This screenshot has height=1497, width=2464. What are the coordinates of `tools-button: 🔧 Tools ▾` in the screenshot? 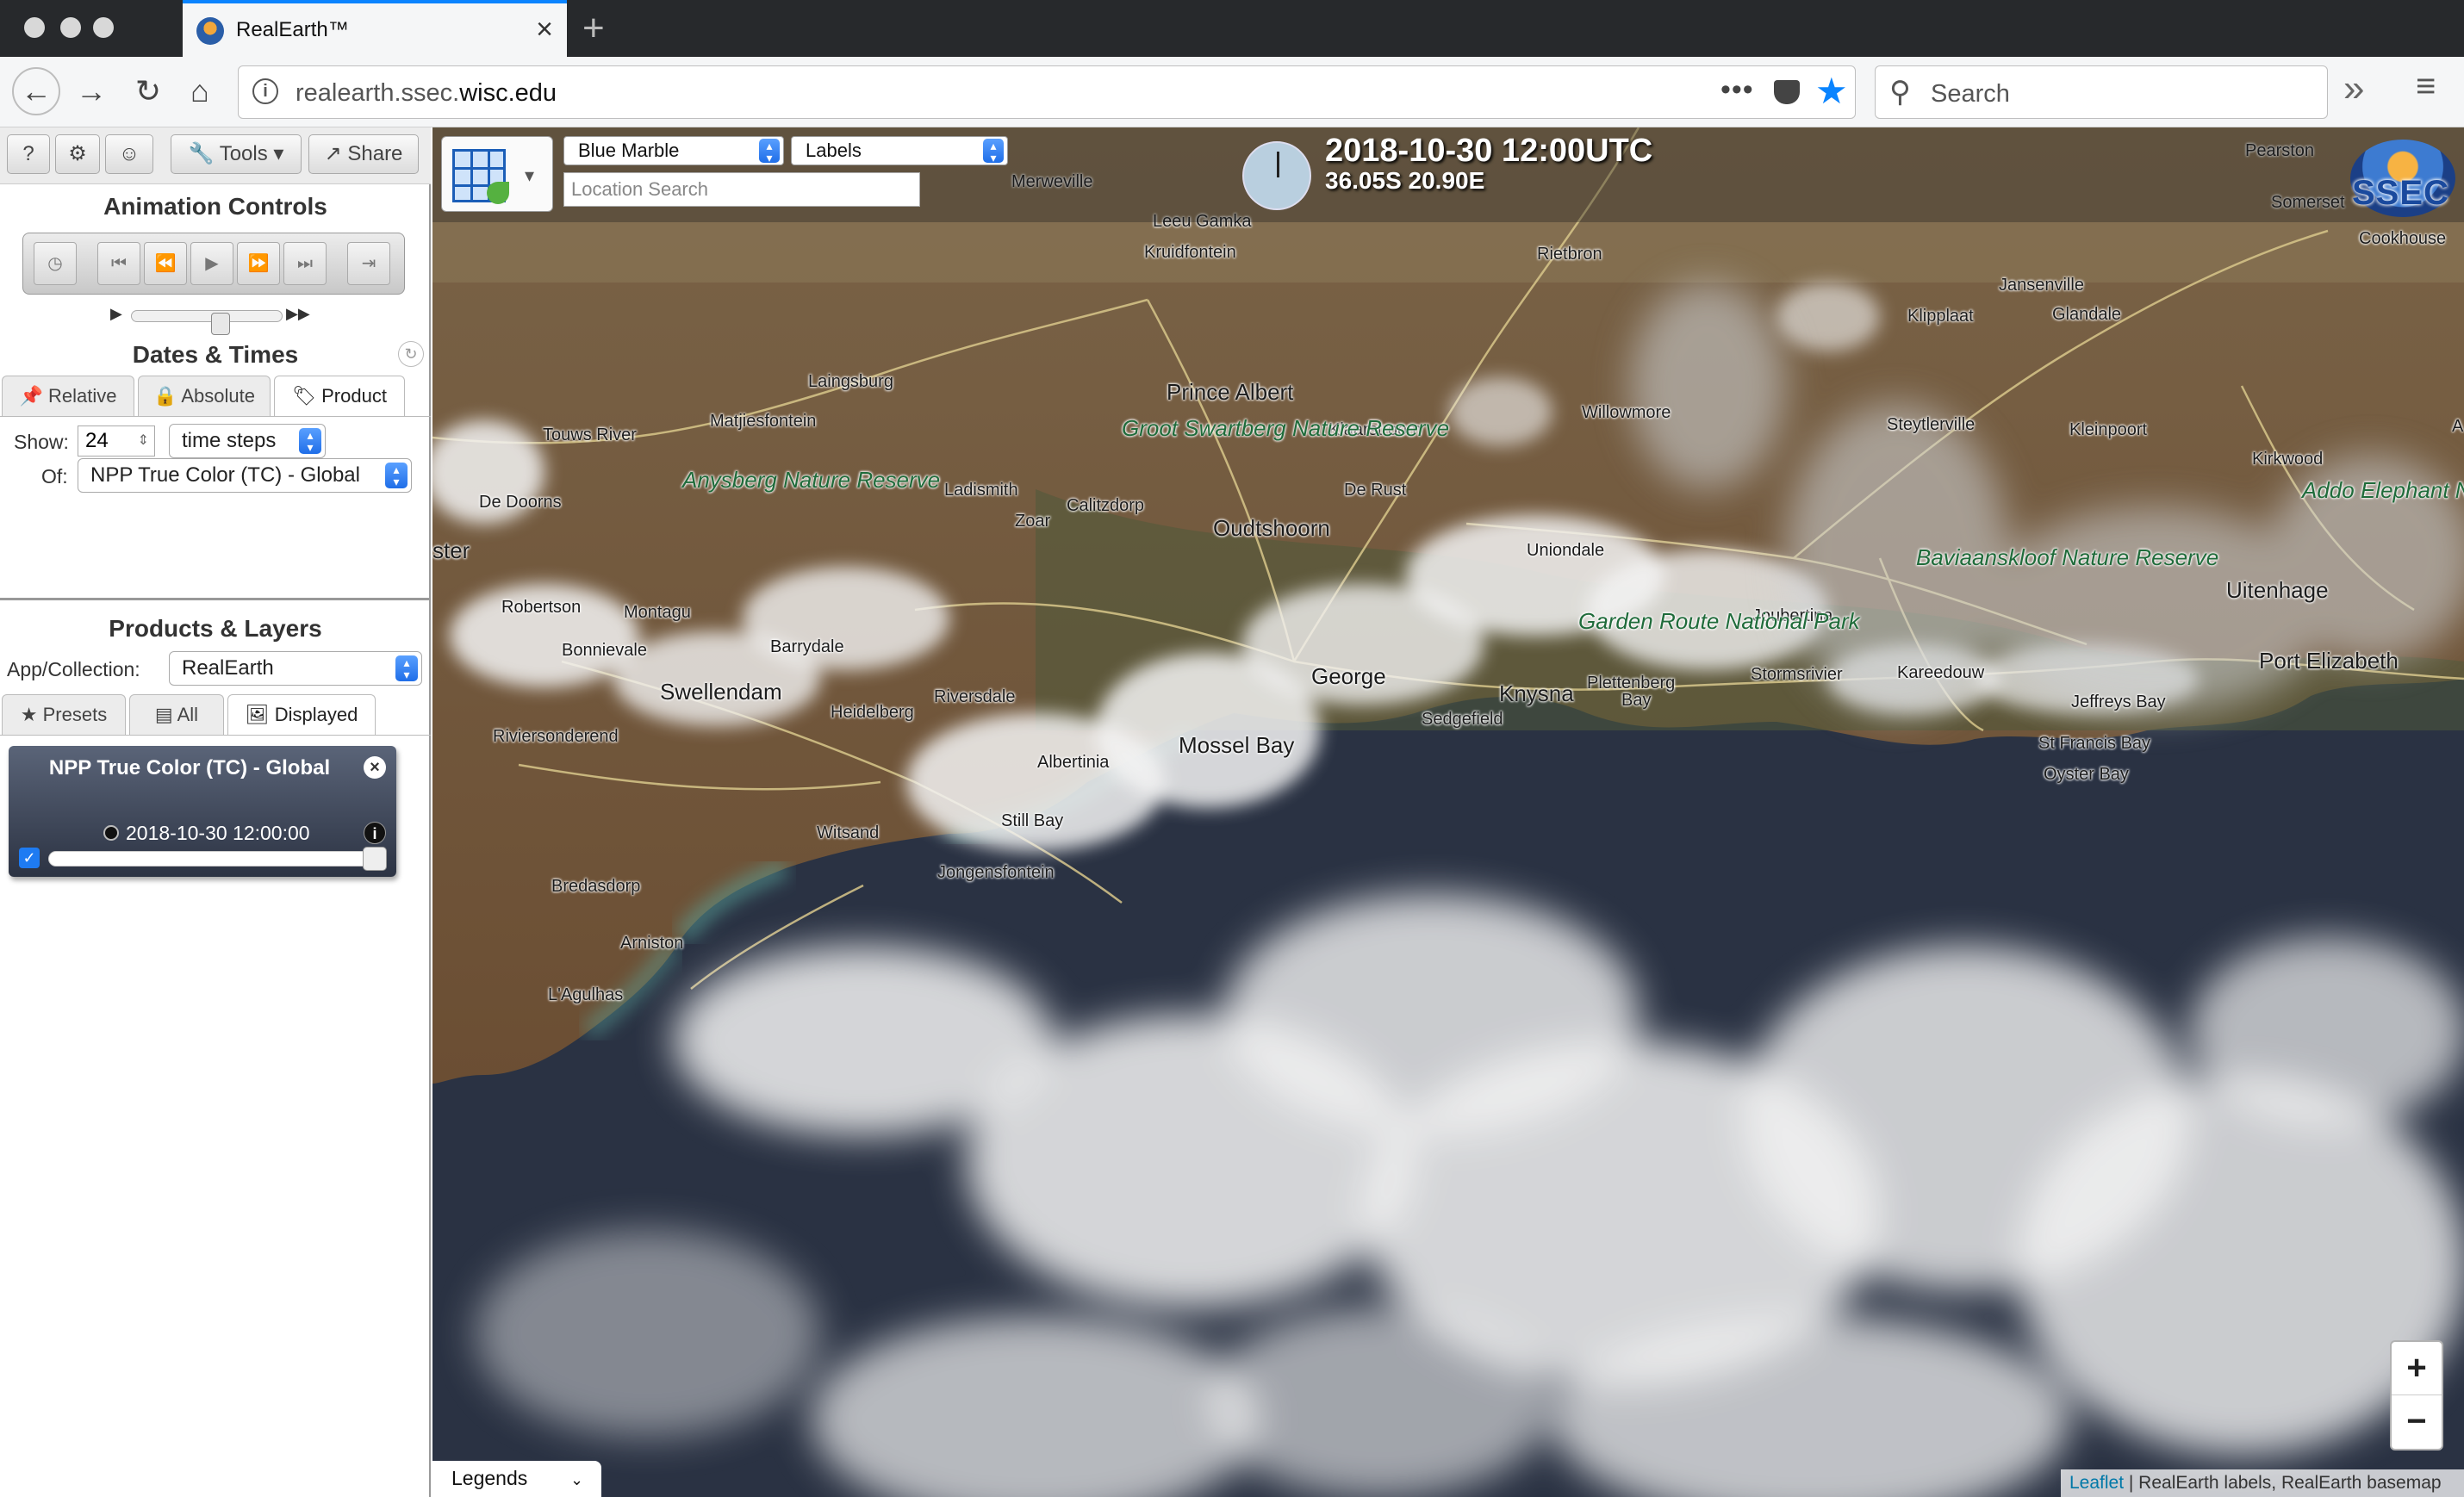 It's located at (237, 154).